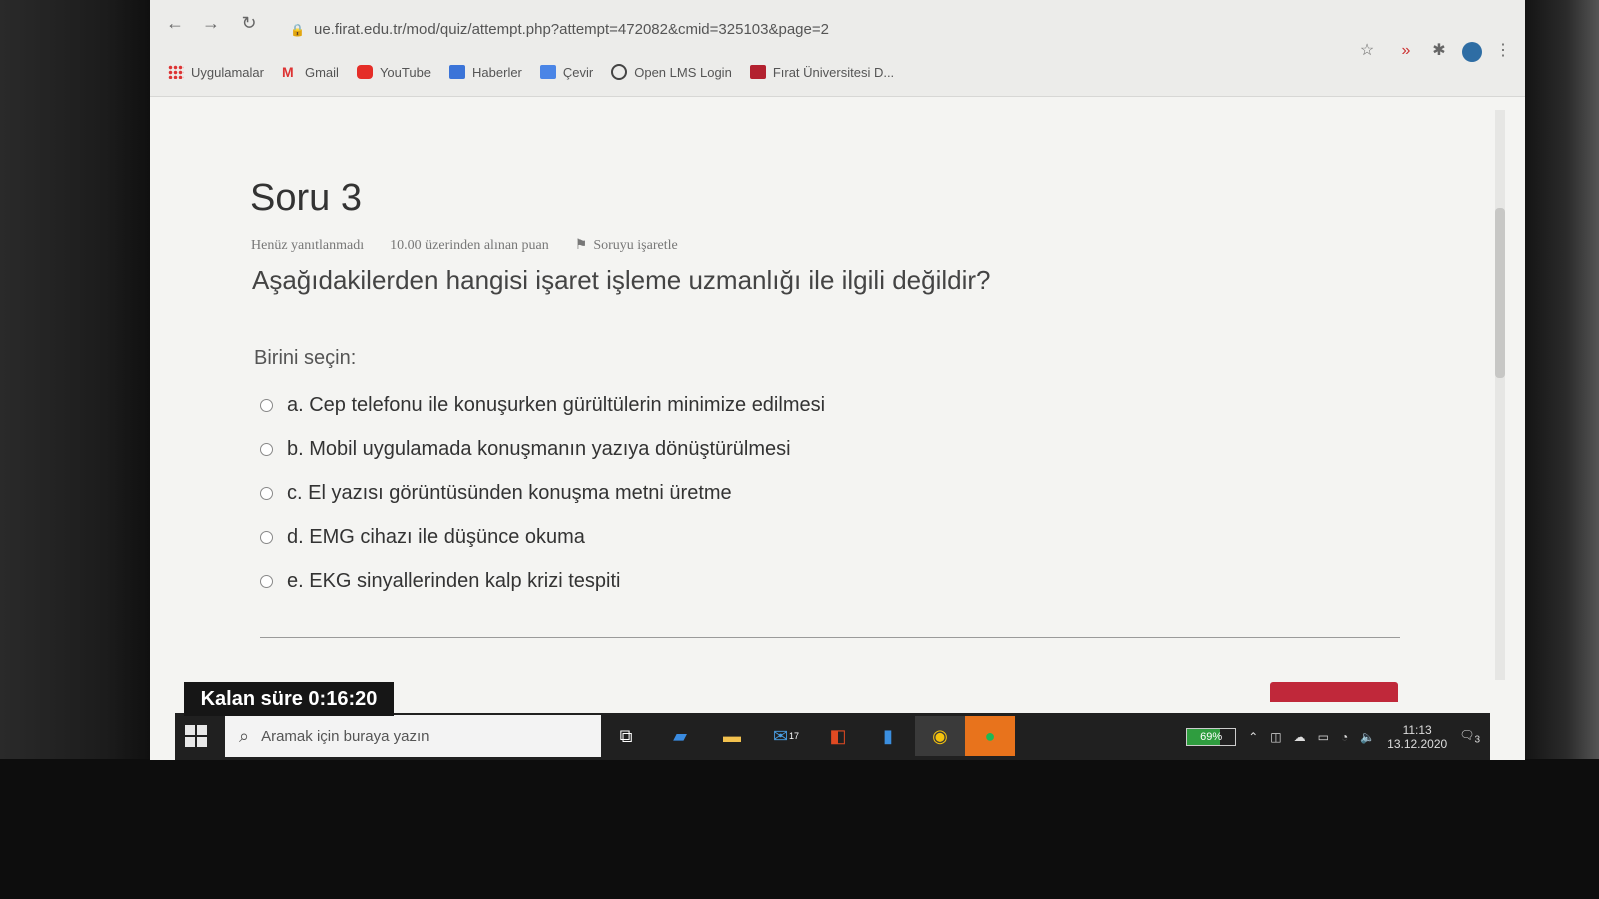 This screenshot has width=1599, height=899. What do you see at coordinates (683, 72) in the screenshot?
I see `bookmark-label: Open LMS Login` at bounding box center [683, 72].